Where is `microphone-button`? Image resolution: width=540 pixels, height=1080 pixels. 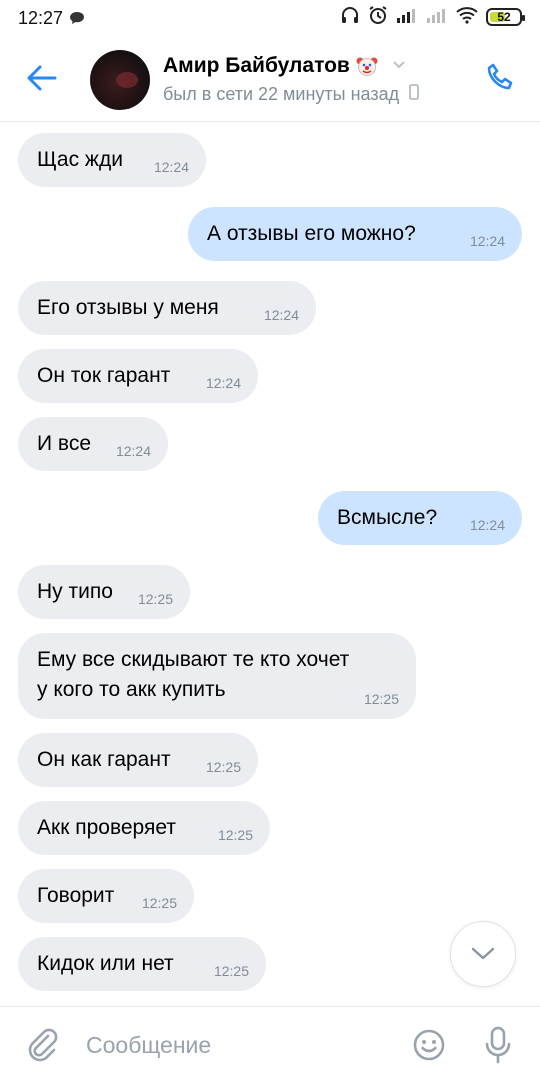 microphone-button is located at coordinates (498, 1045).